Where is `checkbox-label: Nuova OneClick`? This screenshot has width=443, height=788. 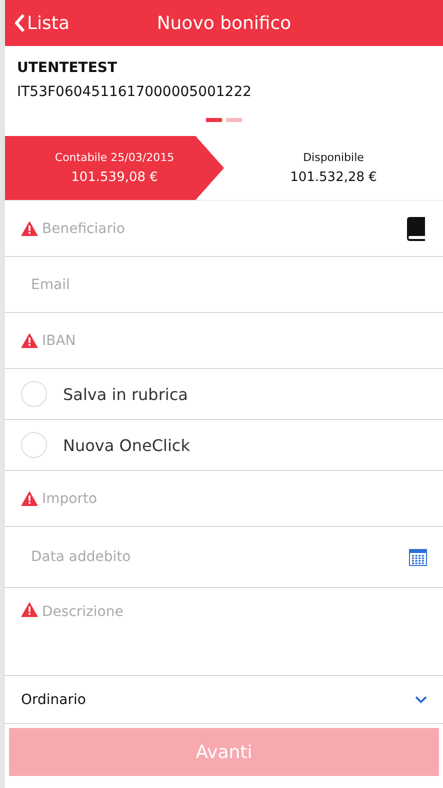
checkbox-label: Nuova OneClick is located at coordinates (126, 445).